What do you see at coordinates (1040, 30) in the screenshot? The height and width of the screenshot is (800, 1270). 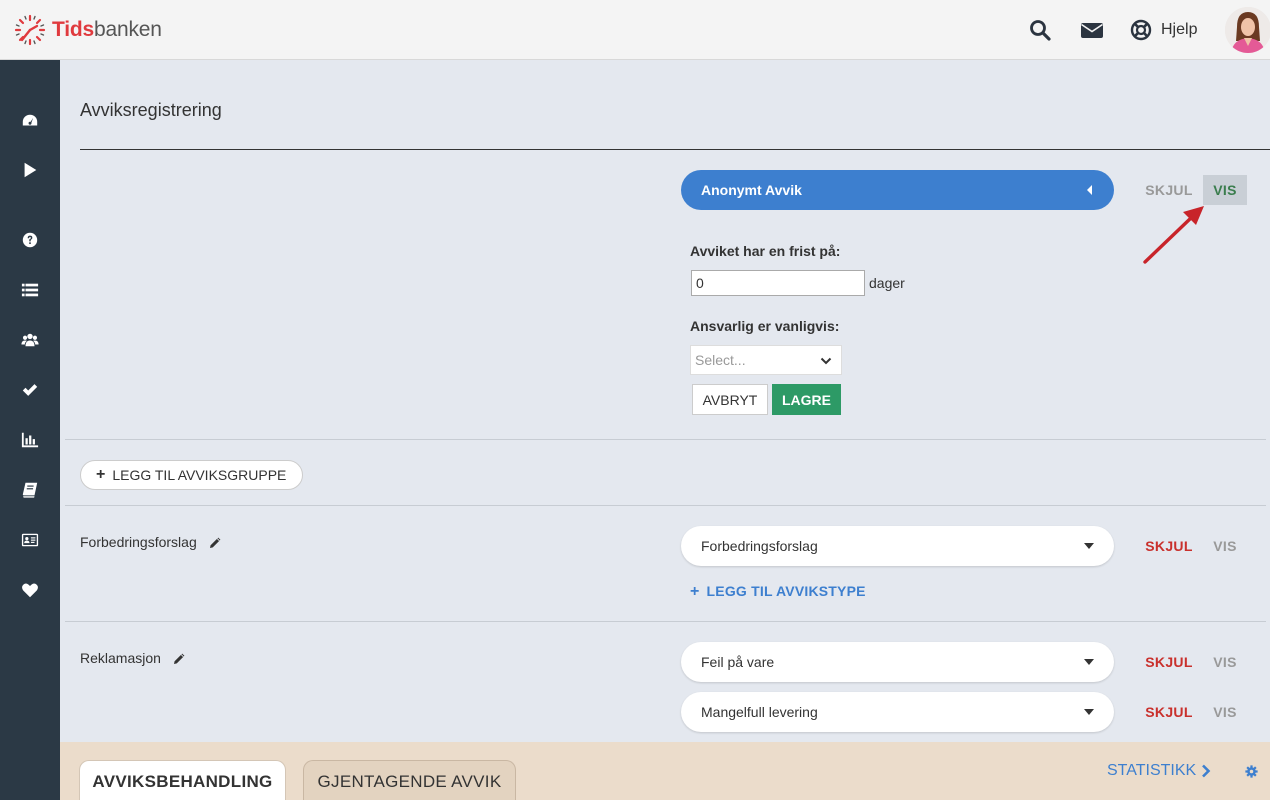 I see `search-icon` at bounding box center [1040, 30].